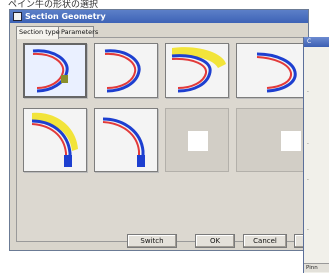 The height and width of the screenshot is (273, 329). I want to click on window-icon, so click(17, 16).